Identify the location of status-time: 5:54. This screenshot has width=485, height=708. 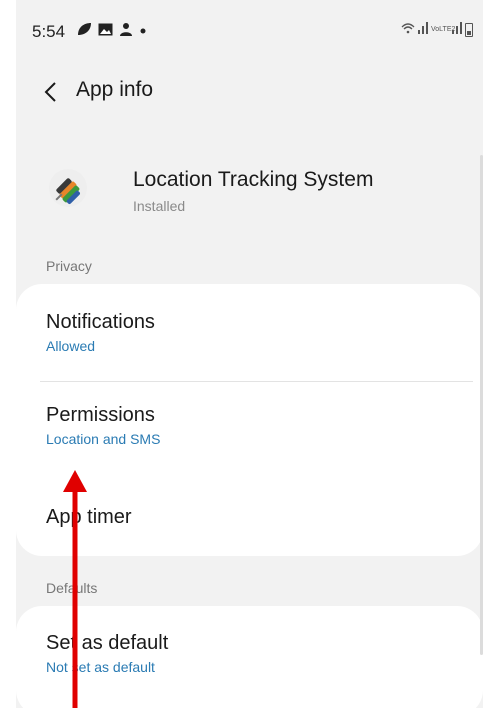
(49, 31).